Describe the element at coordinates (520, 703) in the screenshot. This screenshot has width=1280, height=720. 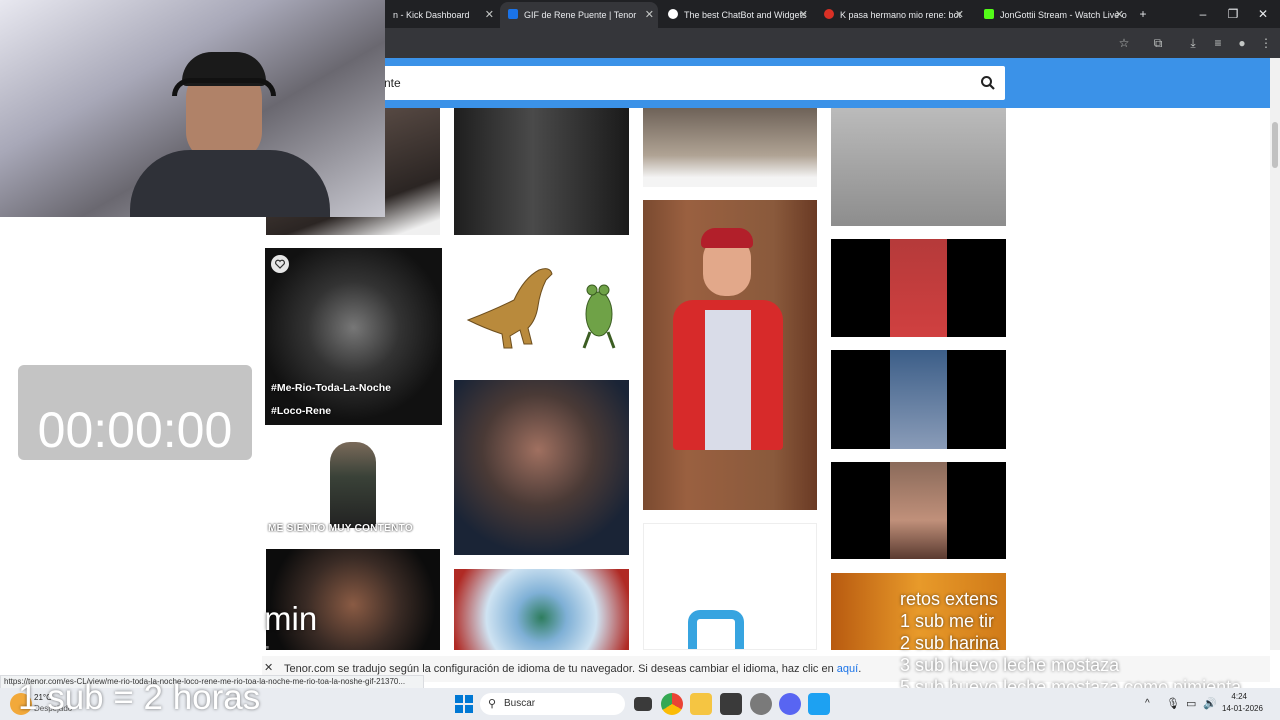
I see `taskbar-search-label: Buscar` at that location.